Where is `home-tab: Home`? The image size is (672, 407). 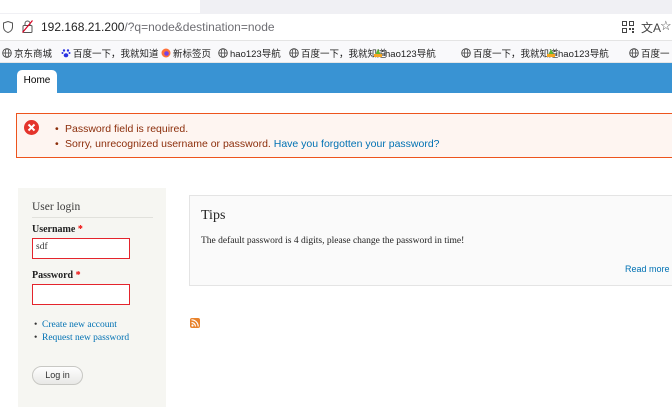 home-tab: Home is located at coordinates (37, 81).